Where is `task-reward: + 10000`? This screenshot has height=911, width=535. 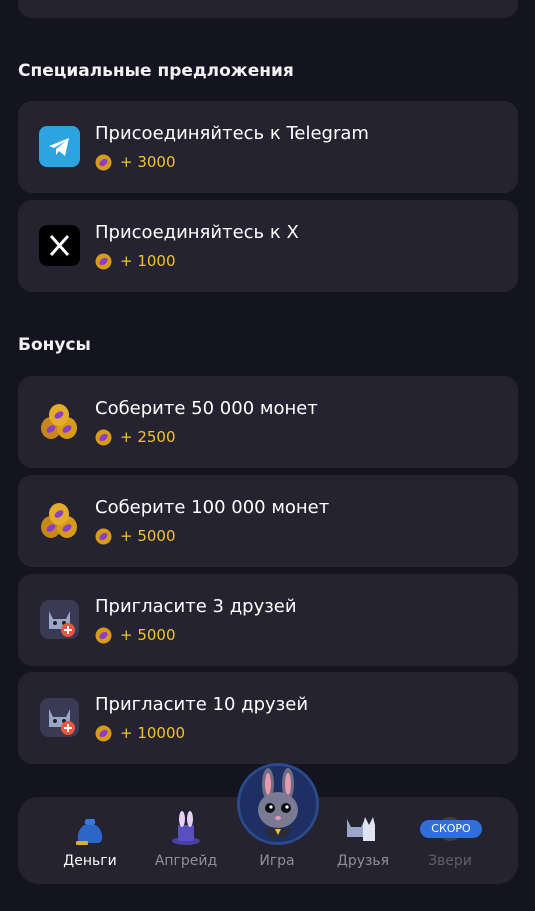 task-reward: + 10000 is located at coordinates (140, 733).